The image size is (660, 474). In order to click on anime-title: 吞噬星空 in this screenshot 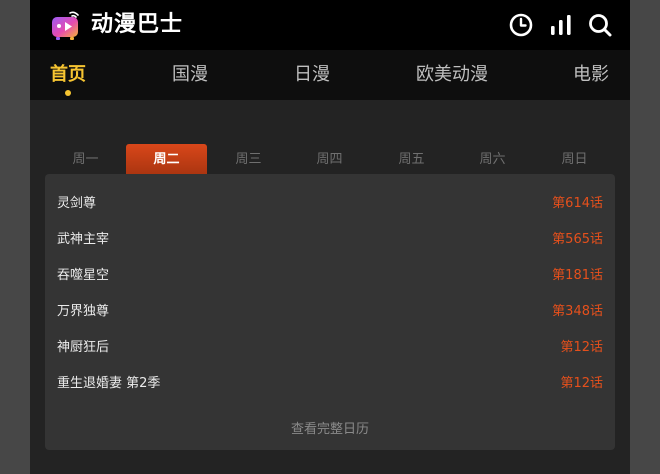, I will do `click(83, 276)`.